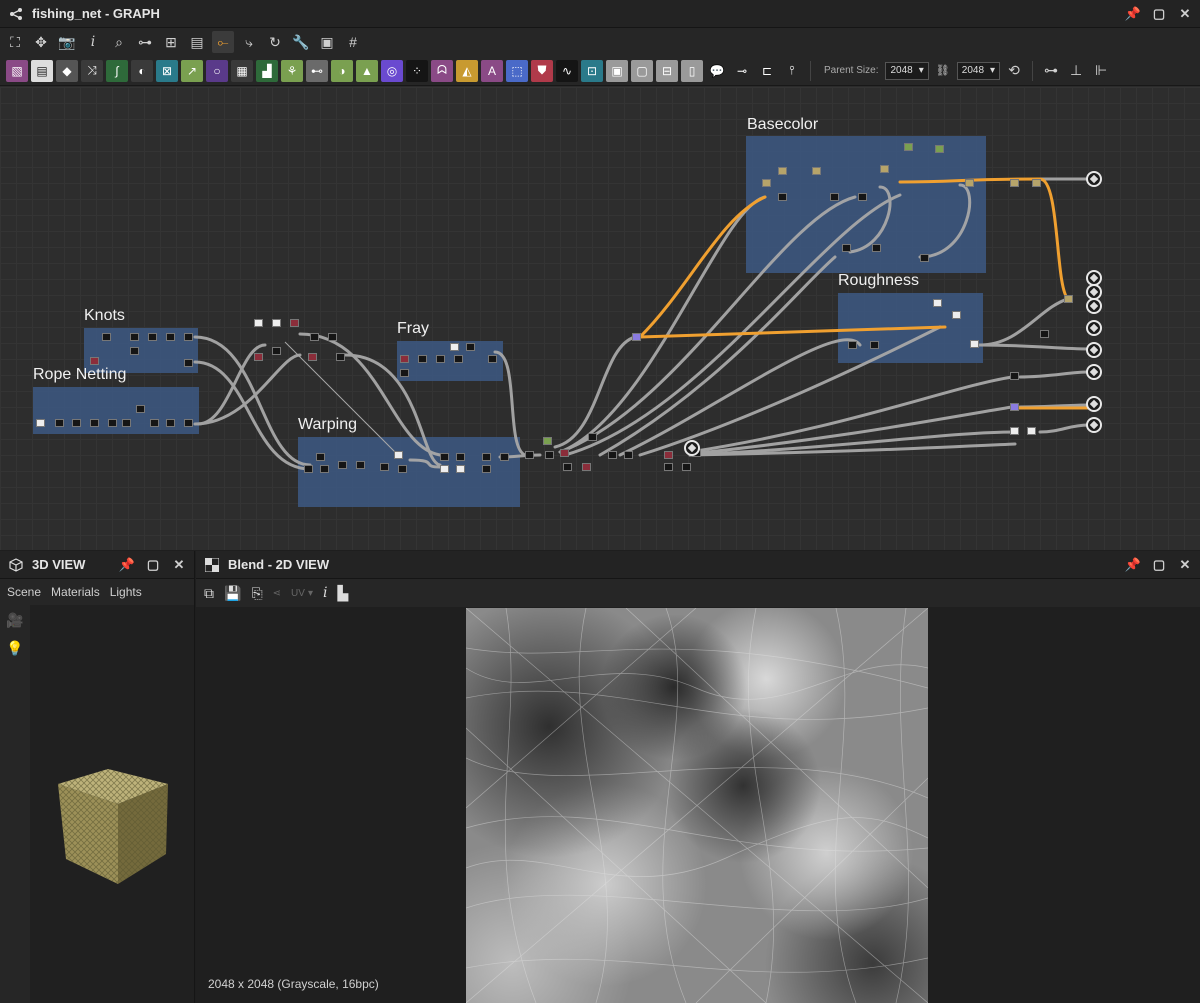 The image size is (1200, 1003). I want to click on wrench-icon: 🔧, so click(301, 42).